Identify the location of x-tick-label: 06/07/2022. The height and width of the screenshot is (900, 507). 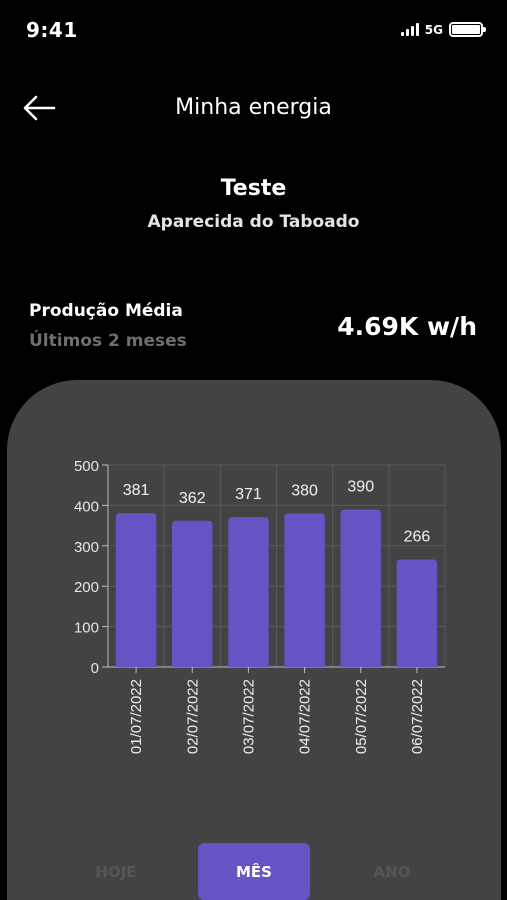
(417, 716).